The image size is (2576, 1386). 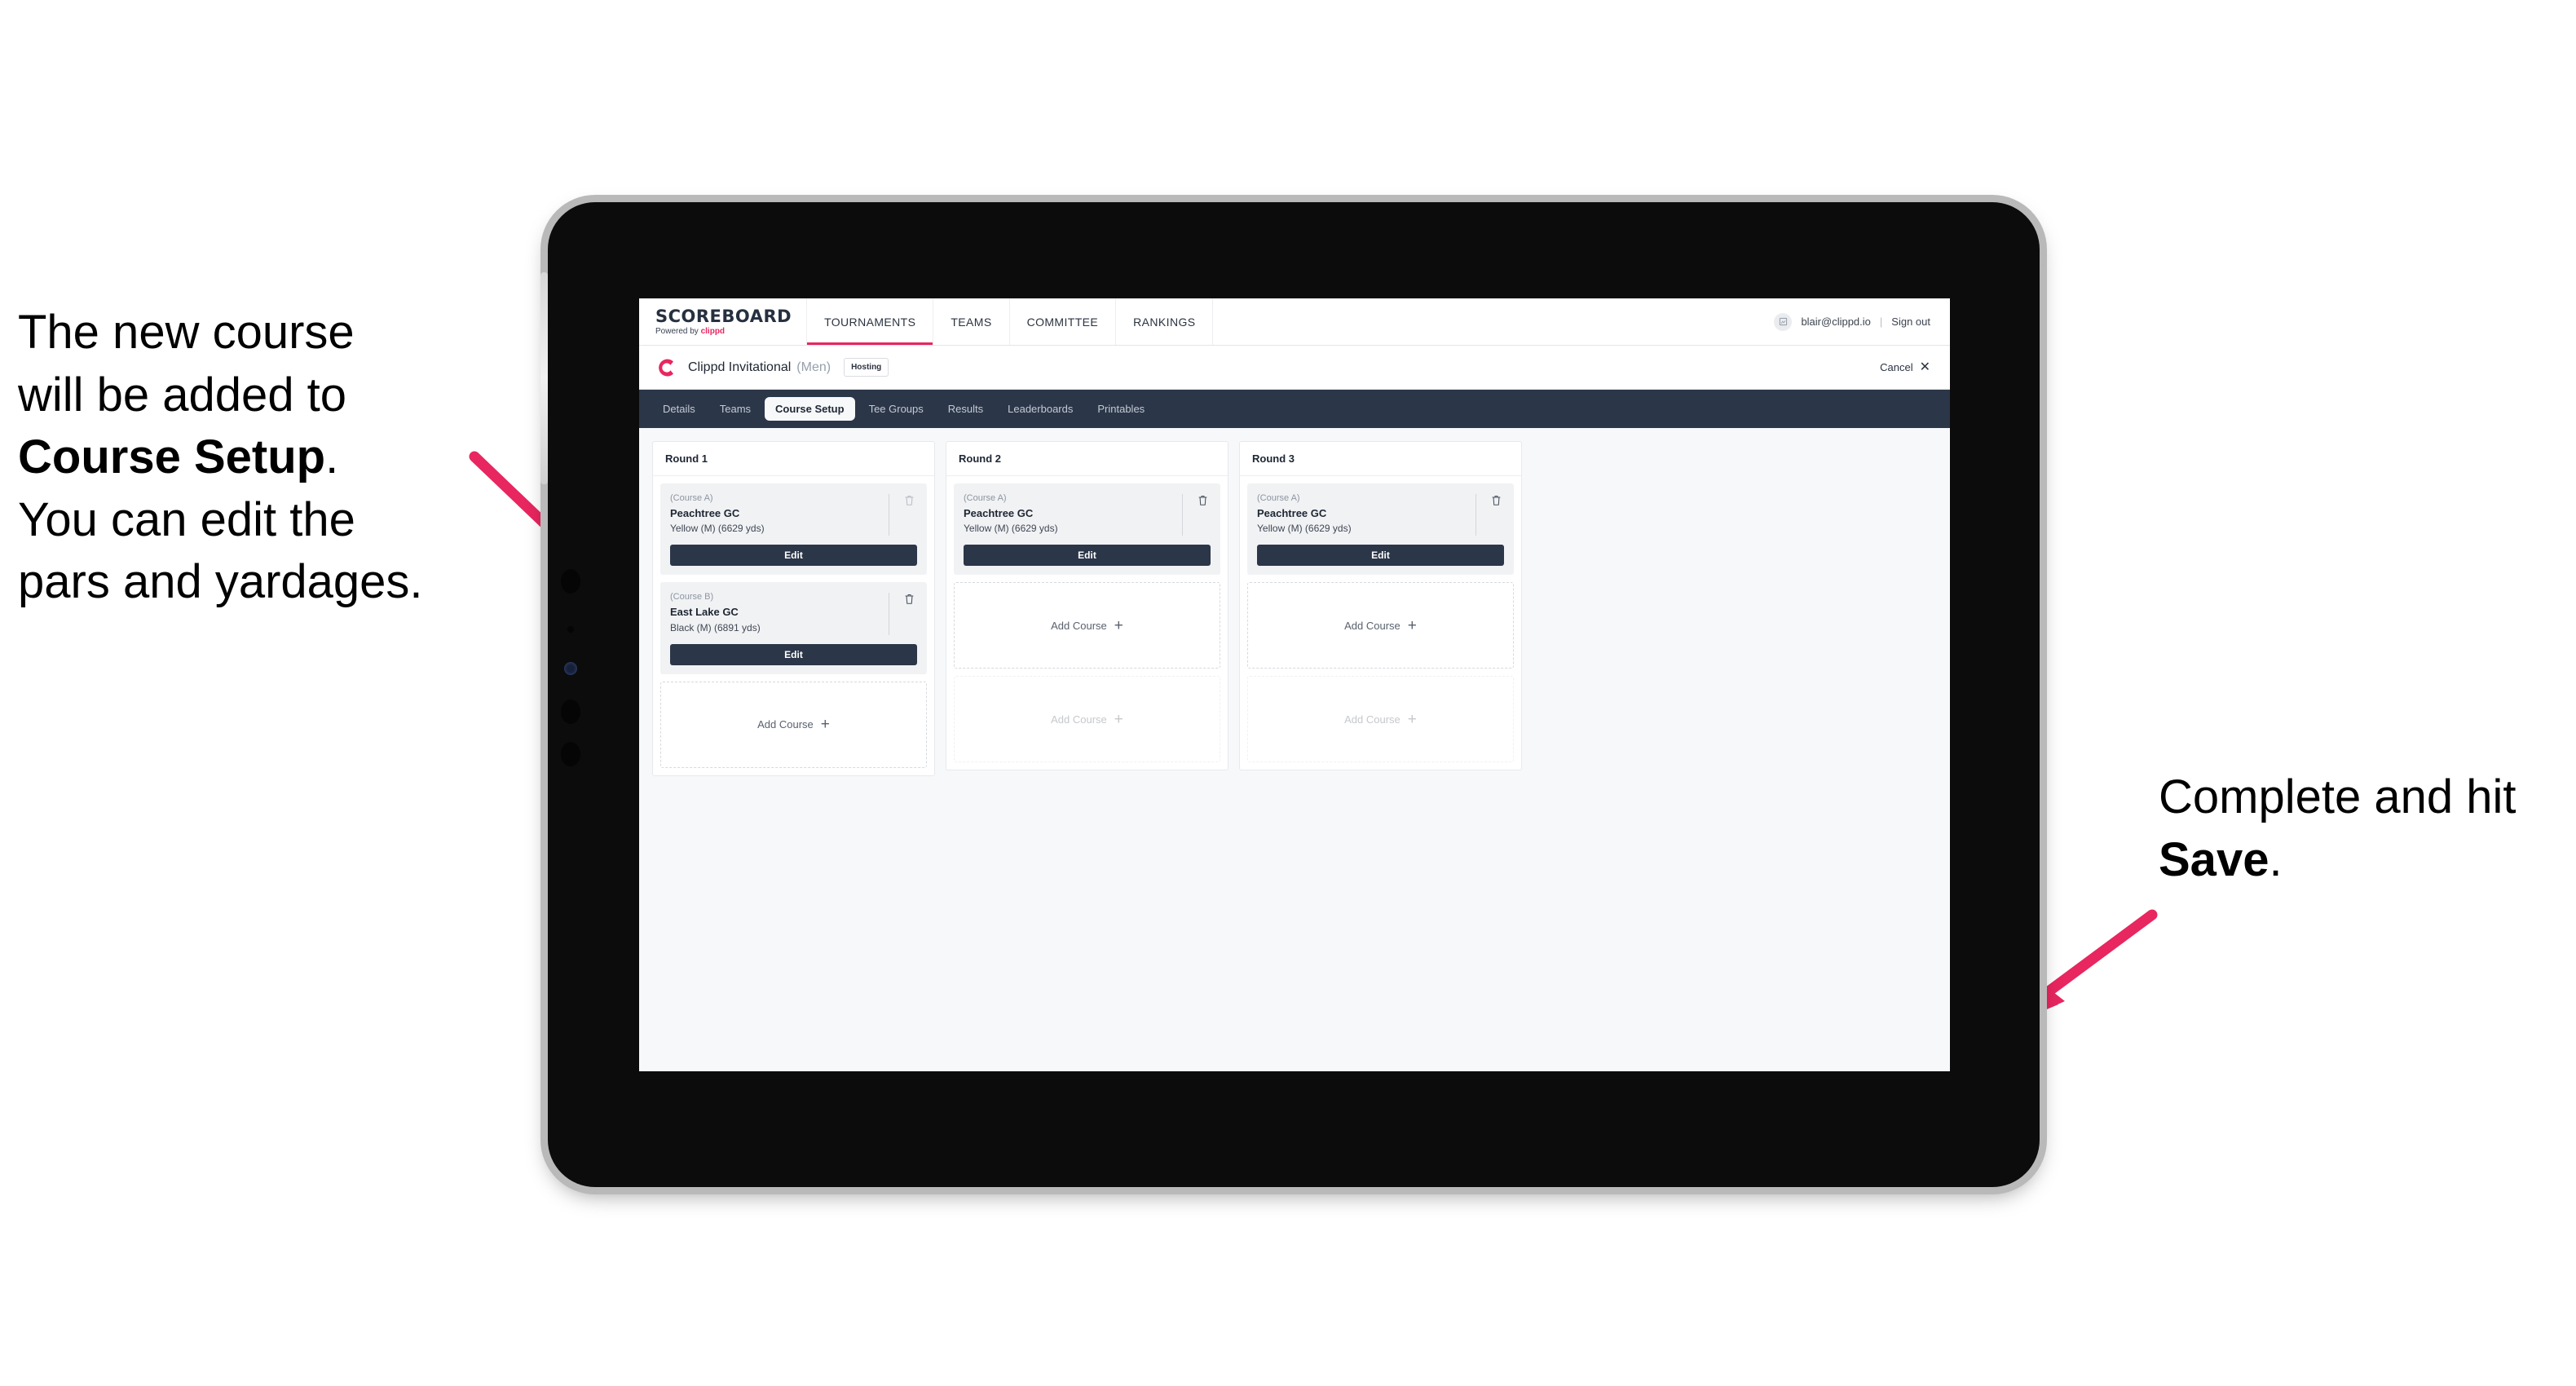 What do you see at coordinates (723, 316) in the screenshot?
I see `logo-wordmark: SCOREBOARD` at bounding box center [723, 316].